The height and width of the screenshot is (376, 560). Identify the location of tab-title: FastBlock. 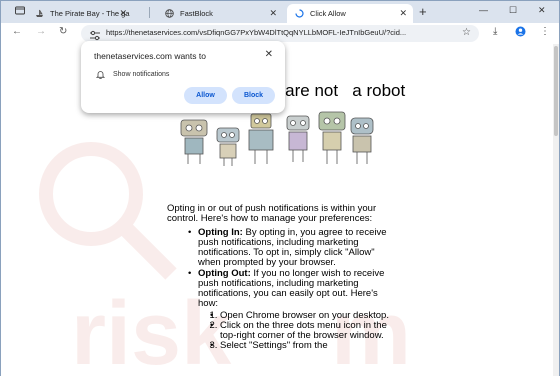
(196, 13).